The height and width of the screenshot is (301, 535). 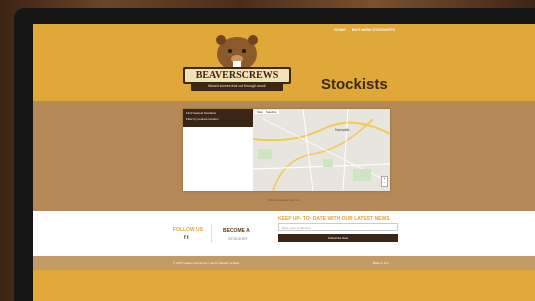 I want to click on google-map: Map Satellite Norwalk + −, so click(x=321, y=150).